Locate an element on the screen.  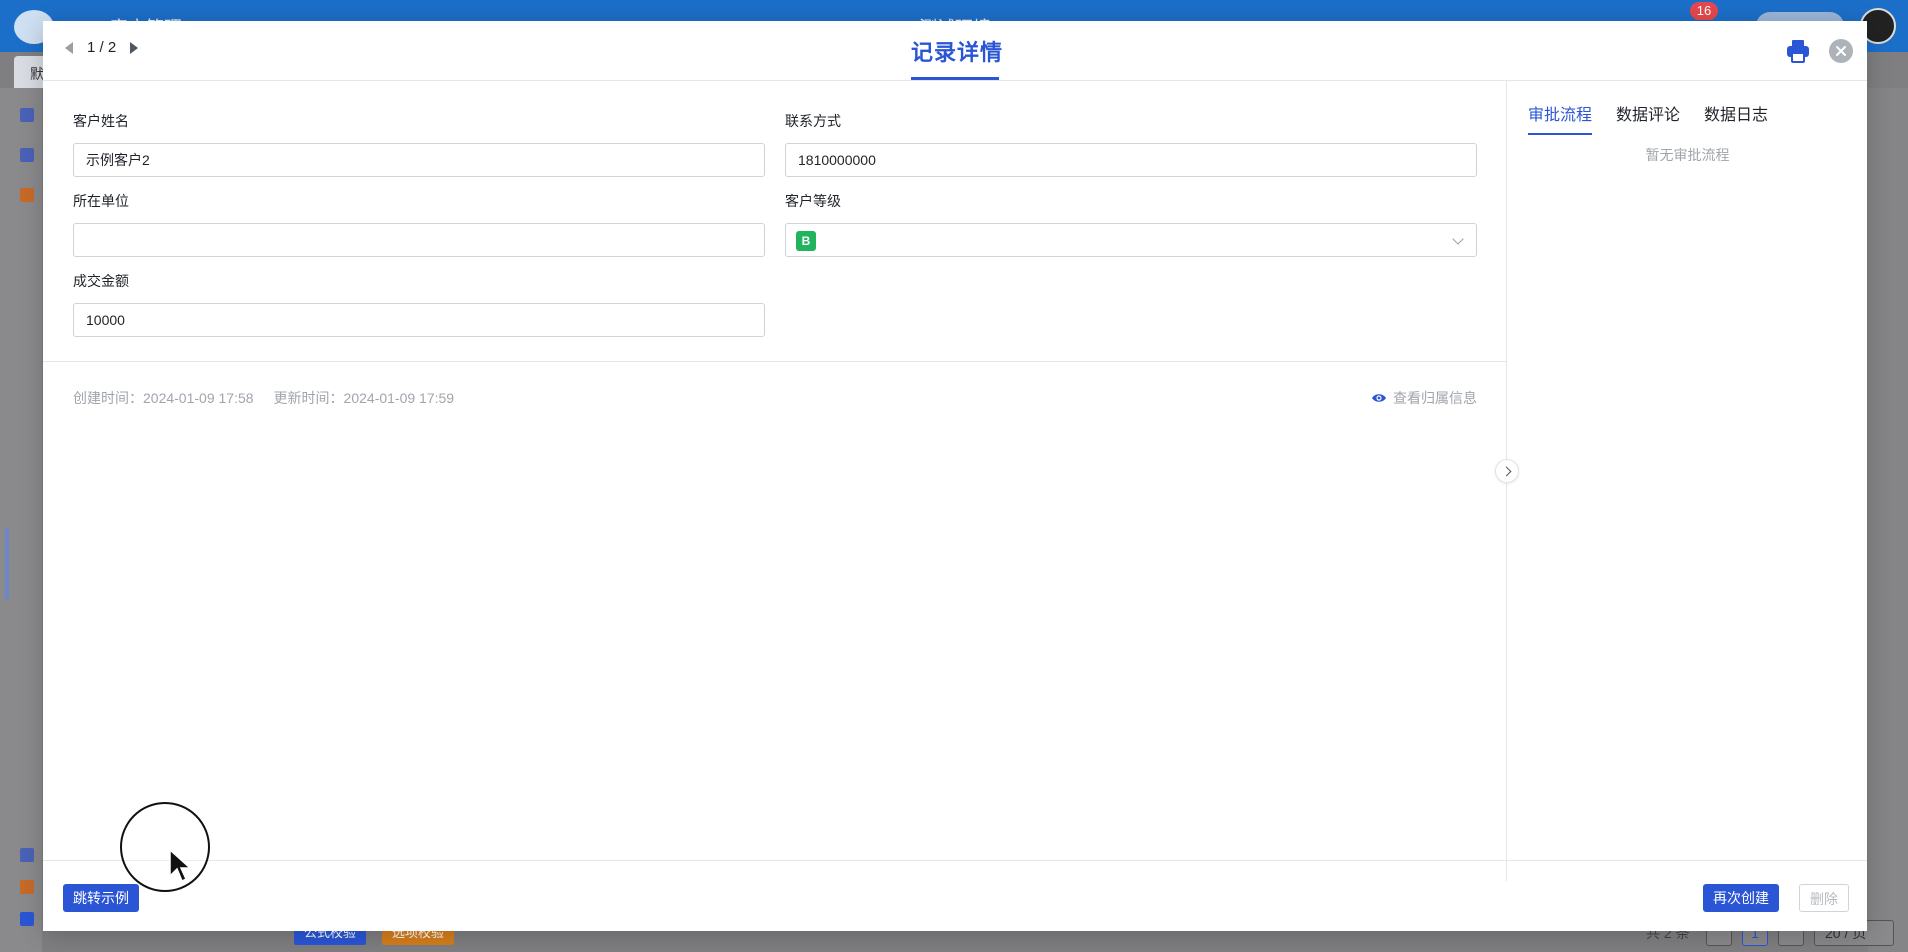
next-record-icon is located at coordinates (134, 47).